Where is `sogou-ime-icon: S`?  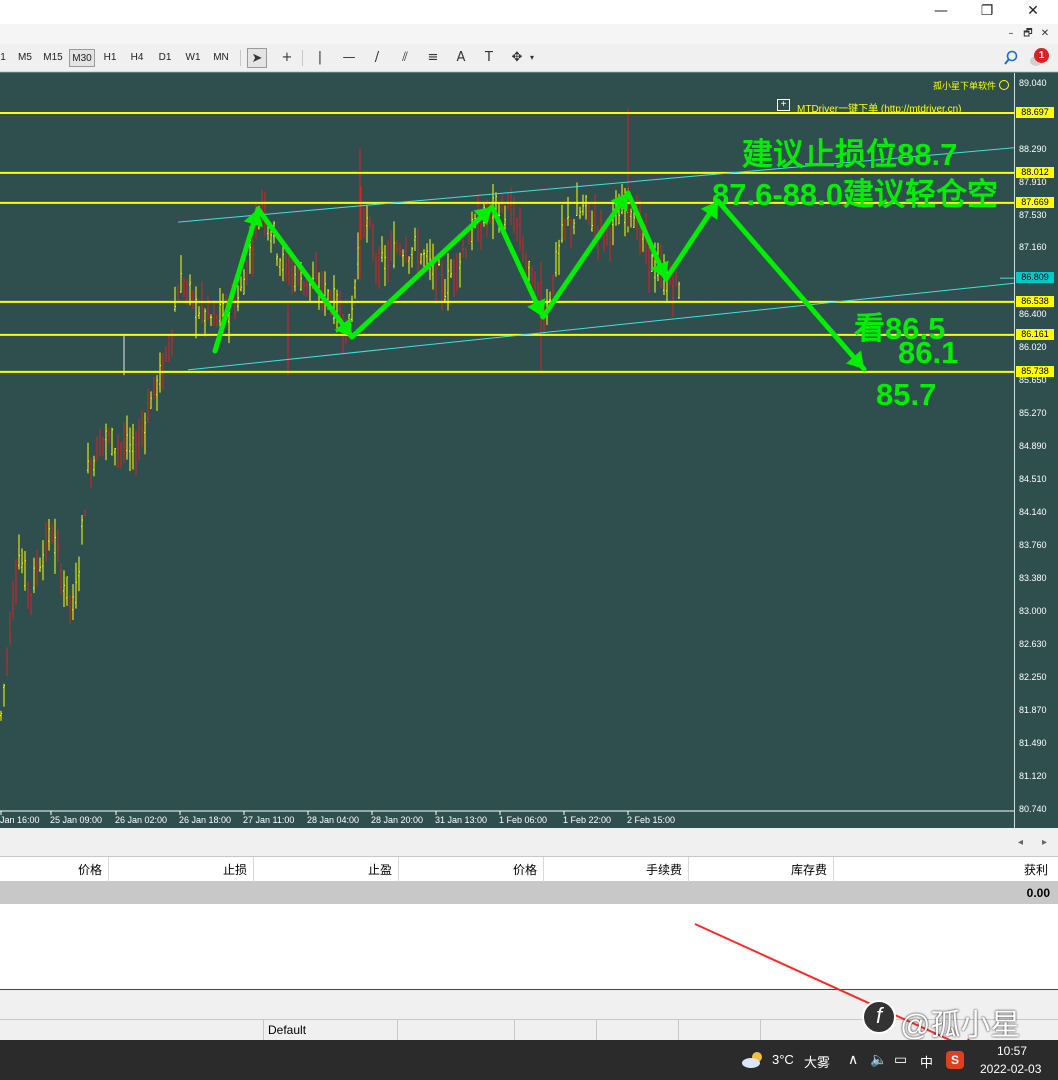
sogou-ime-icon: S is located at coordinates (955, 1060).